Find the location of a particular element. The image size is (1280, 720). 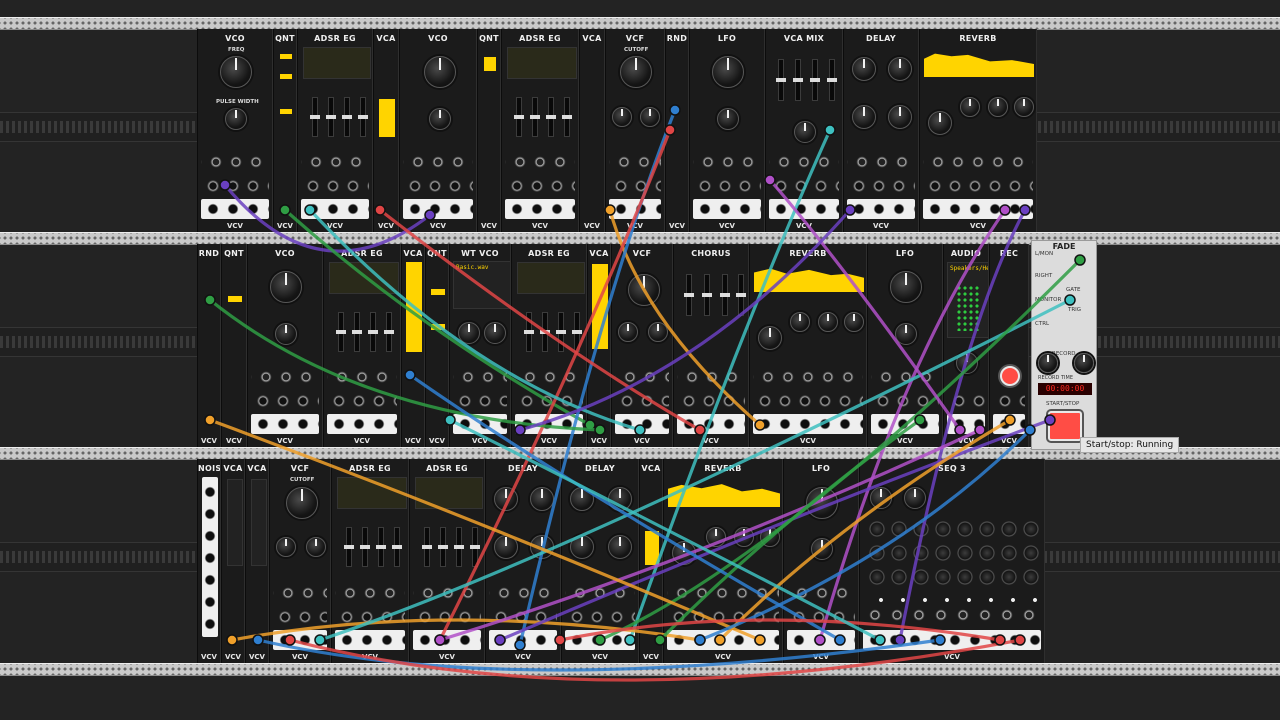

feedback-knob is located at coordinates (900, 69).